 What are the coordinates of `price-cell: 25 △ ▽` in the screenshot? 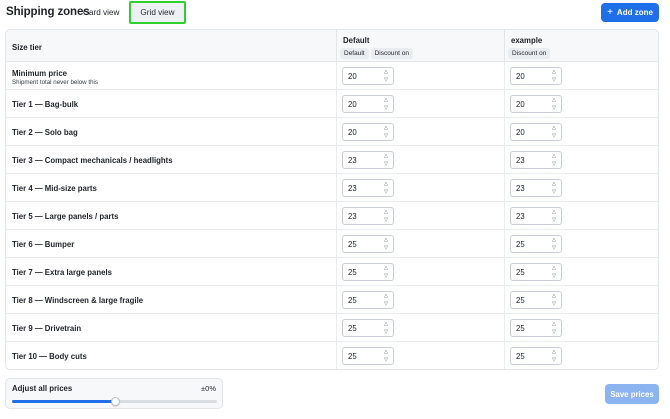 It's located at (420, 272).